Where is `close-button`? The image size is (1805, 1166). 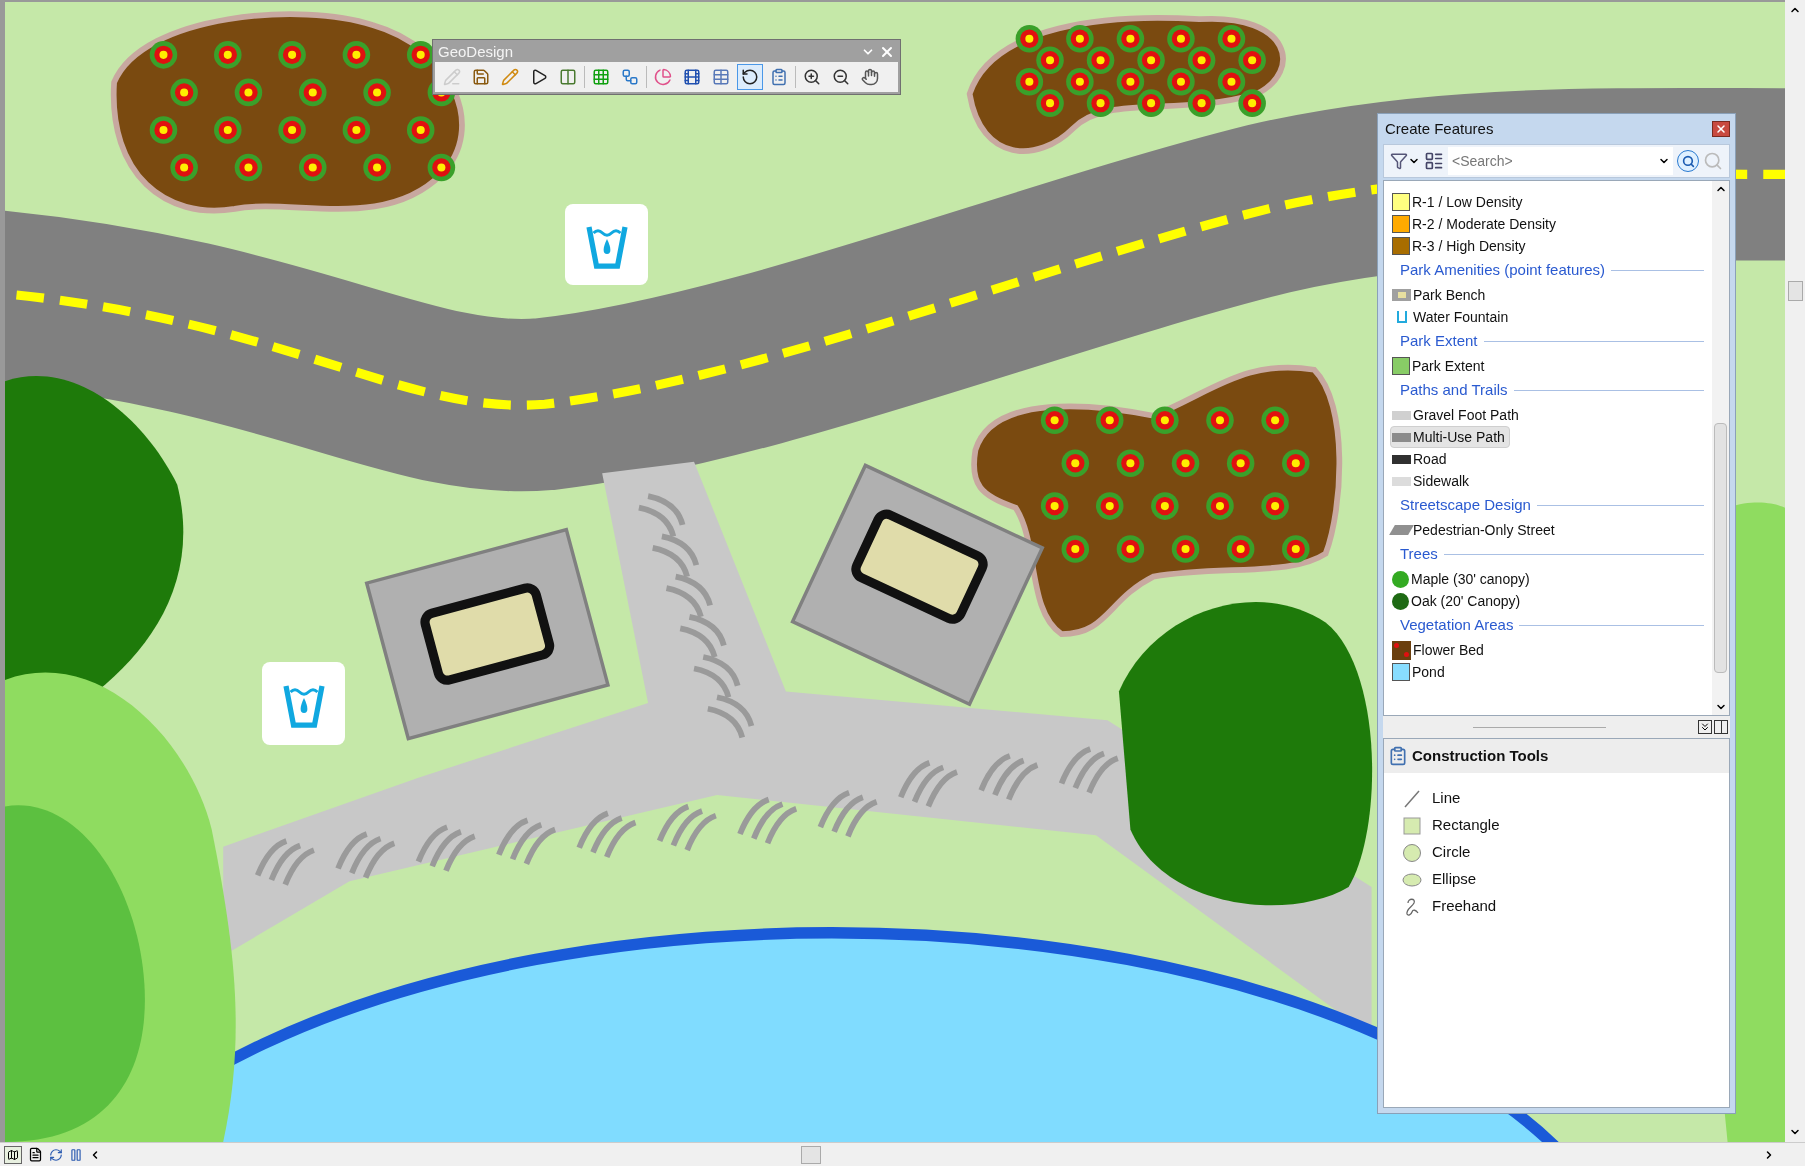
close-button is located at coordinates (1721, 129).